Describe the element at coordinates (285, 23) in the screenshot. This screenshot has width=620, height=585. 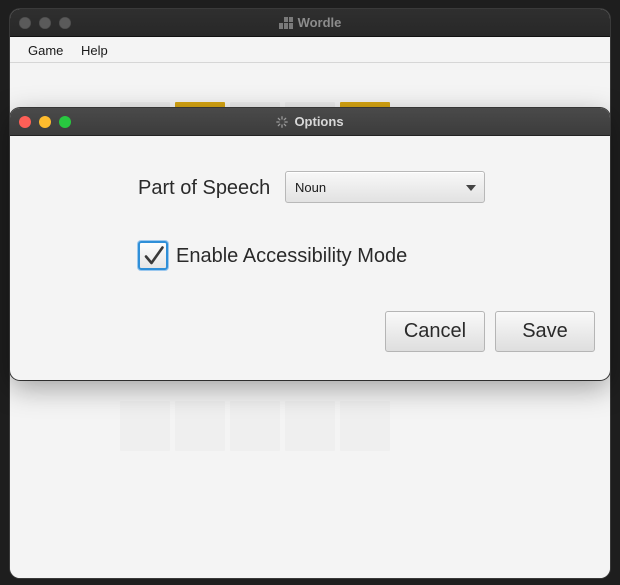
I see `grid-icon` at that location.